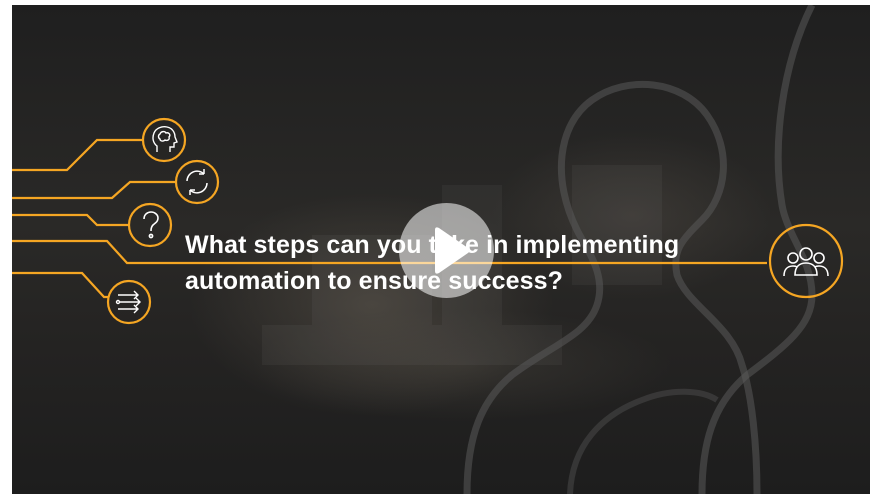  What do you see at coordinates (806, 262) in the screenshot?
I see `people-group-icon` at bounding box center [806, 262].